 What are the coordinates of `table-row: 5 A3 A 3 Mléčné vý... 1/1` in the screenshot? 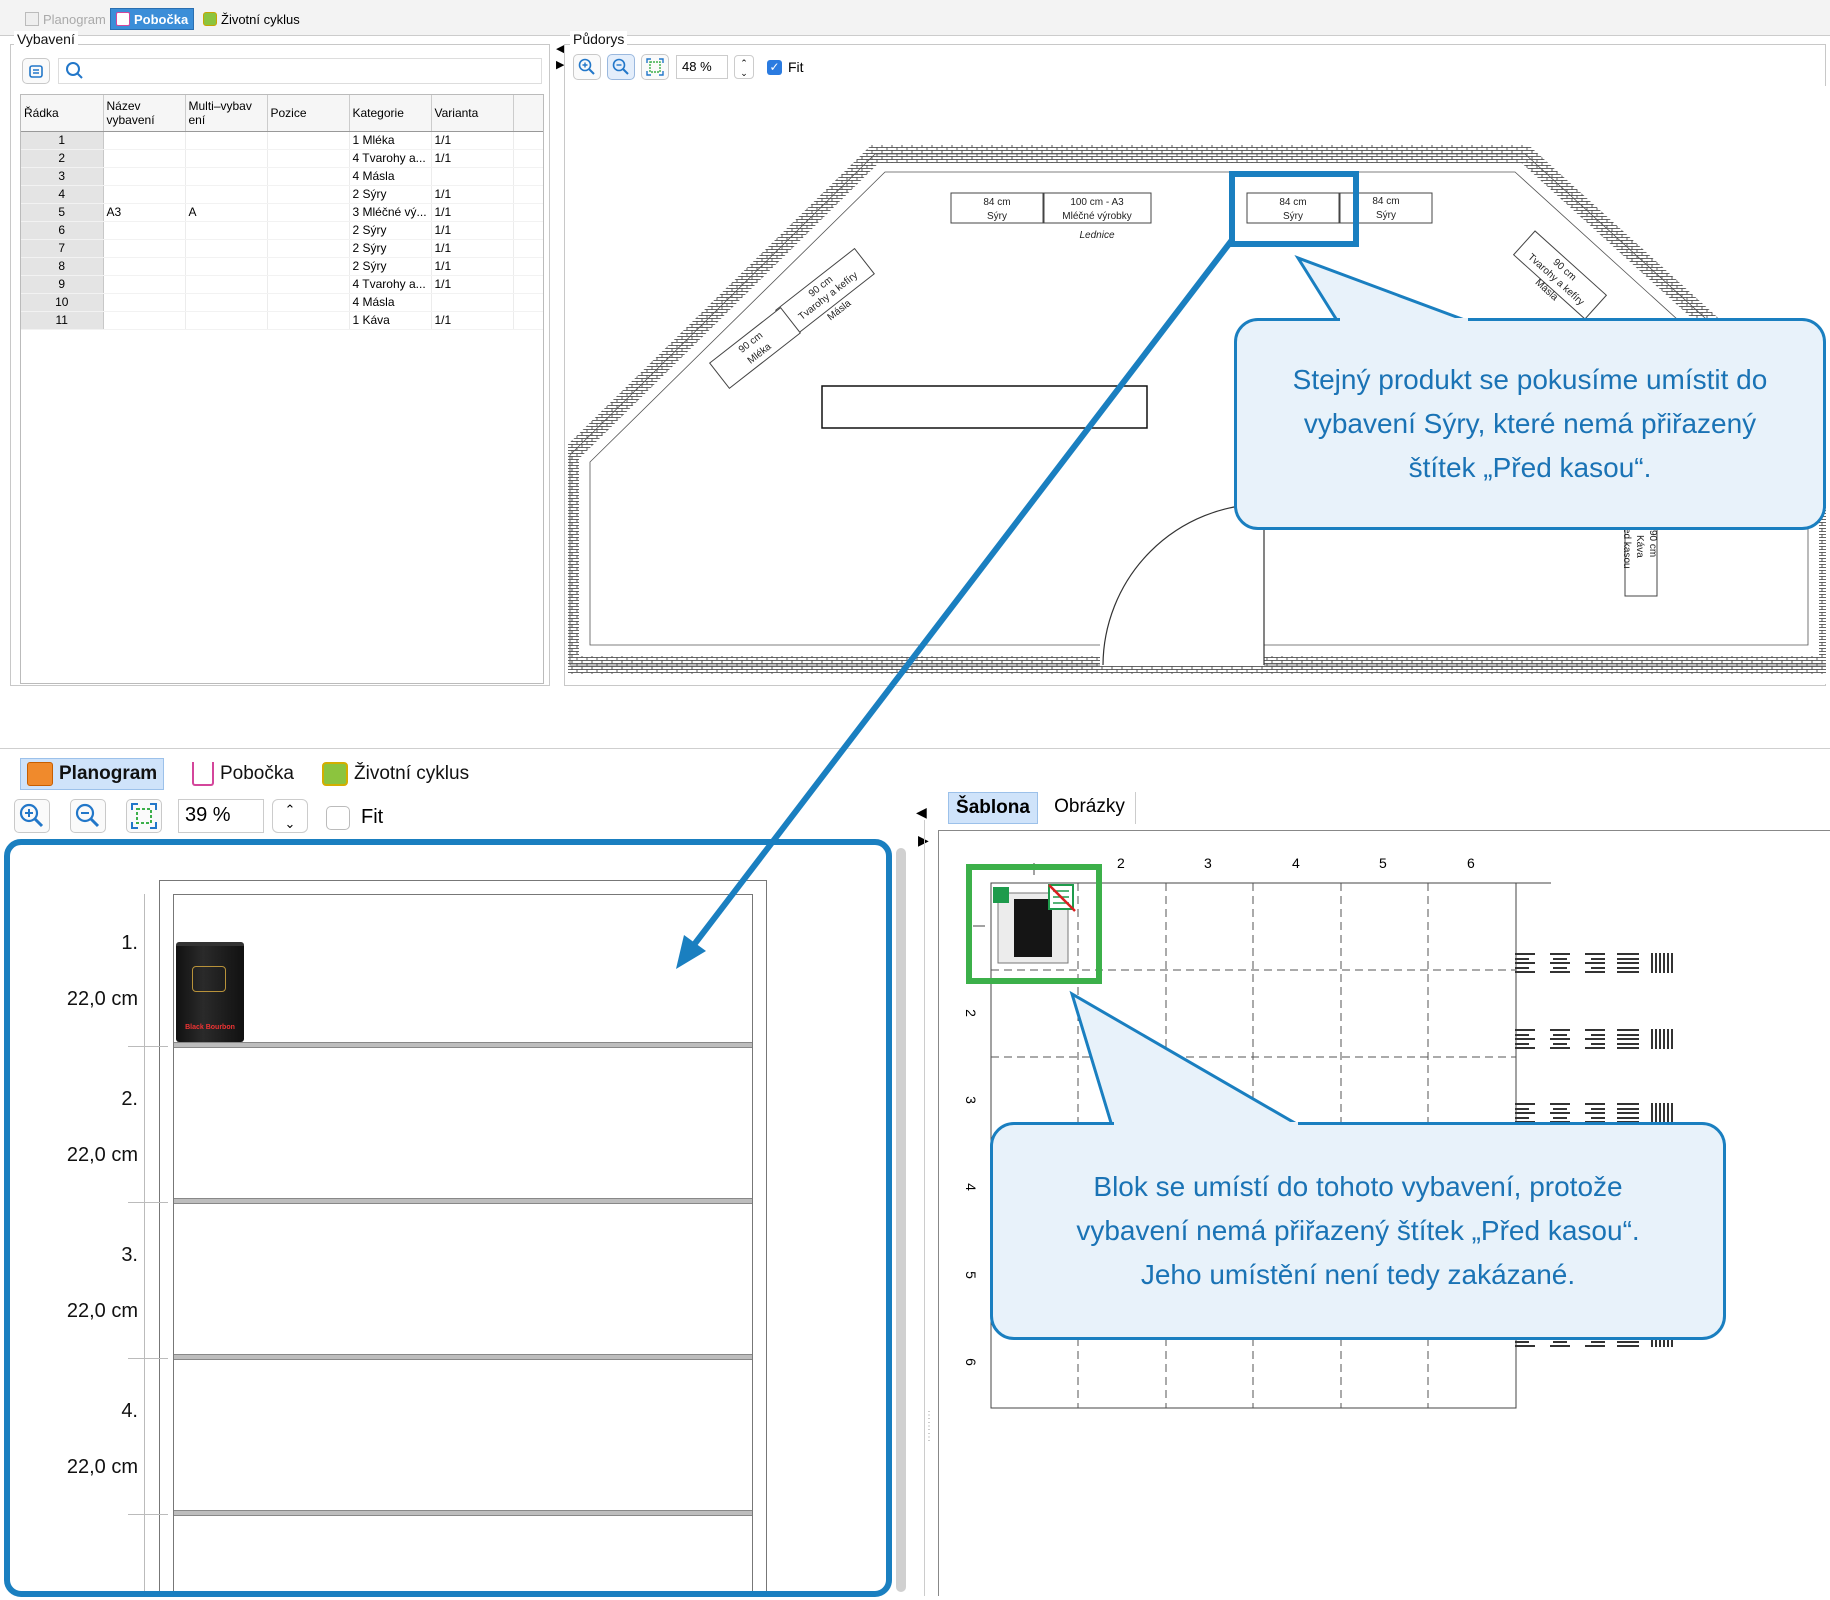 It's located at (282, 212).